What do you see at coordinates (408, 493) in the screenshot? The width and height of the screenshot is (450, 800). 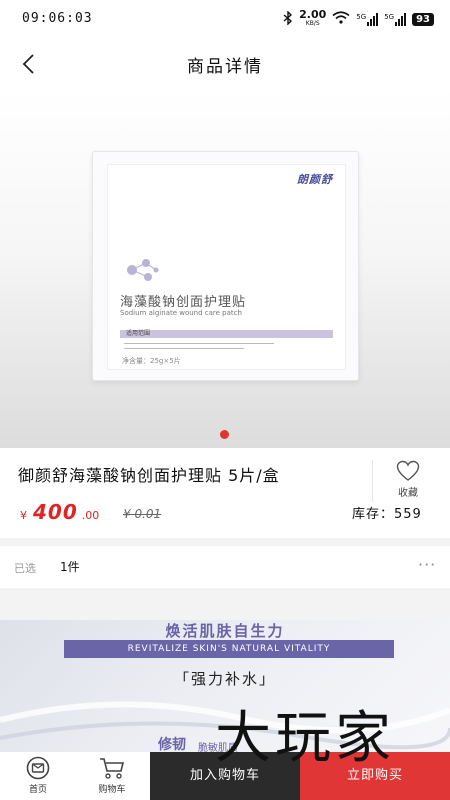 I see `favorite-label: 收藏` at bounding box center [408, 493].